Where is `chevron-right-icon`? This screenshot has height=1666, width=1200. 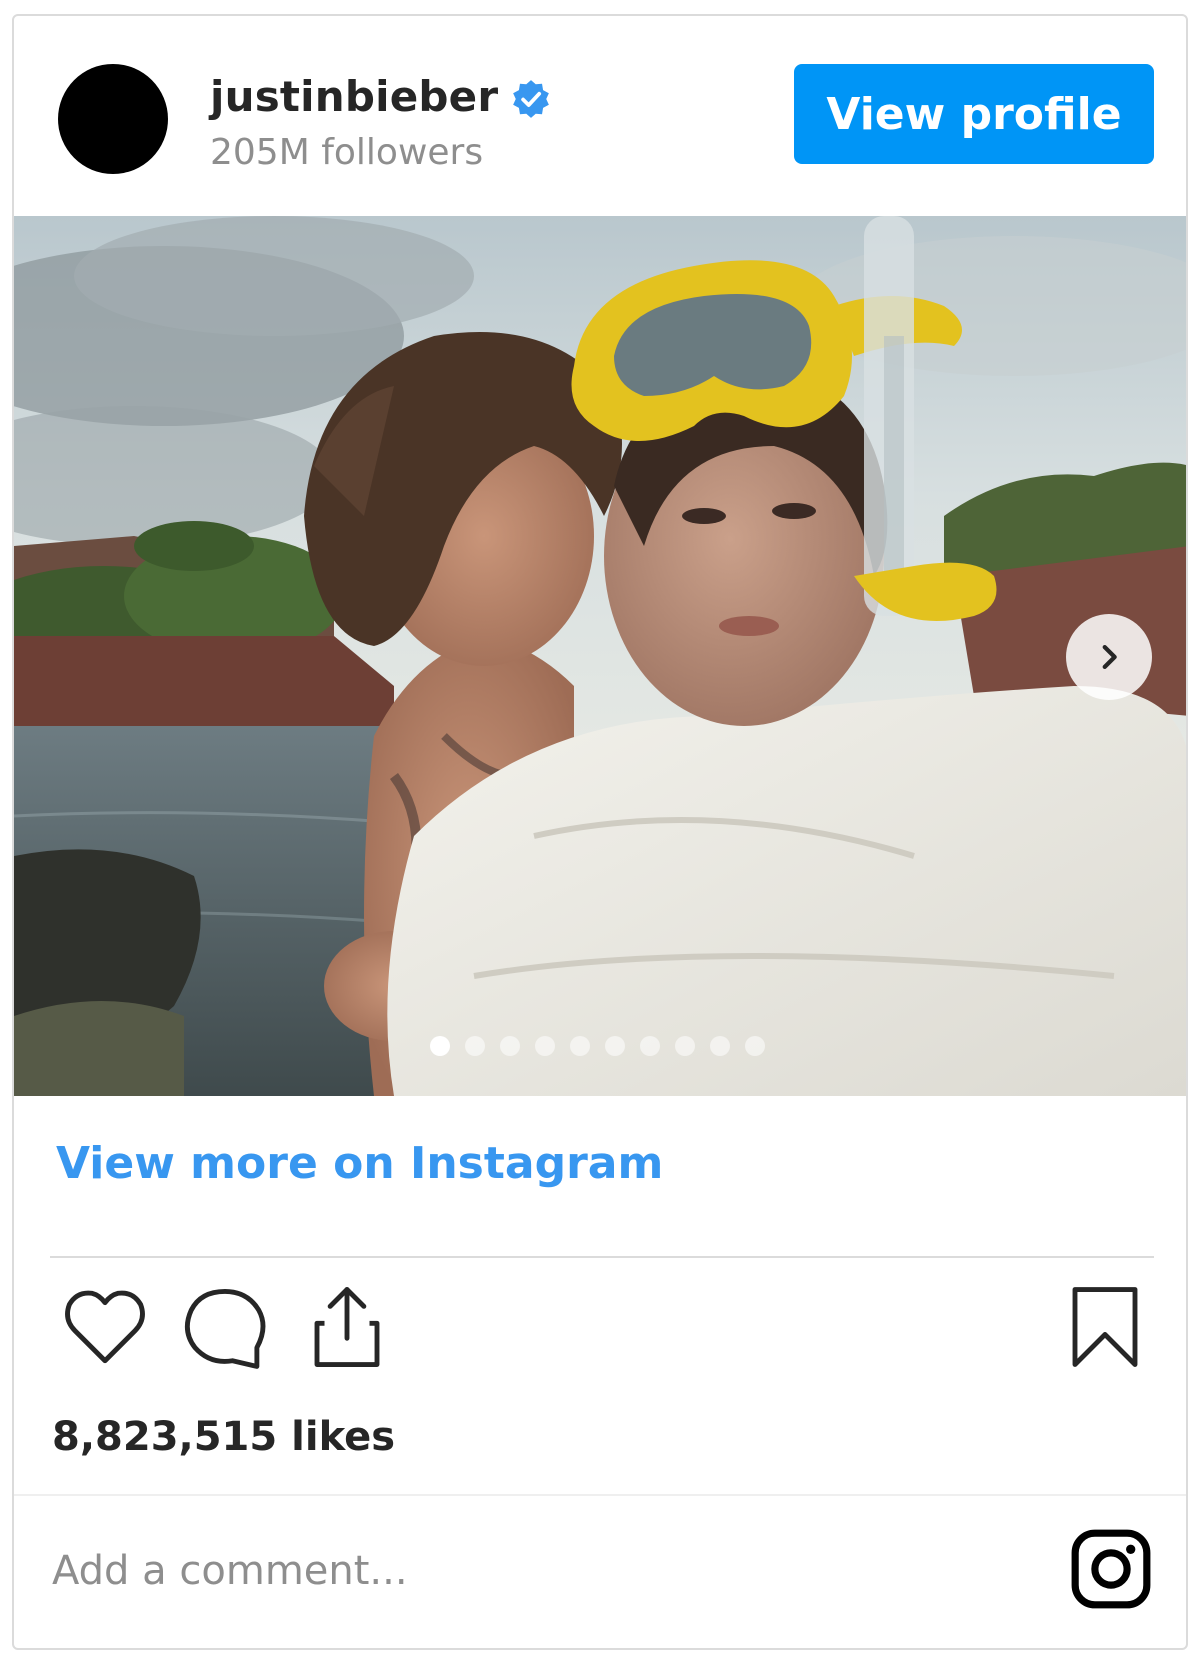 chevron-right-icon is located at coordinates (1109, 657).